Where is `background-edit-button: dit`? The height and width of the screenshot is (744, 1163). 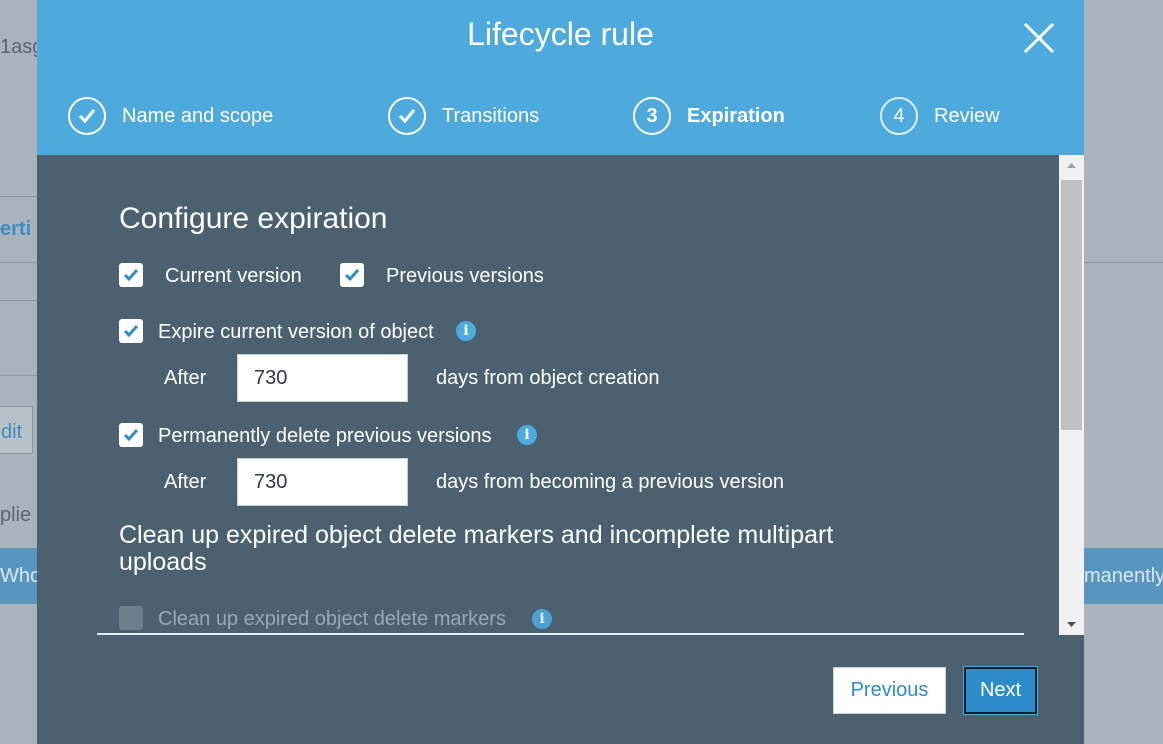 background-edit-button: dit is located at coordinates (16, 430).